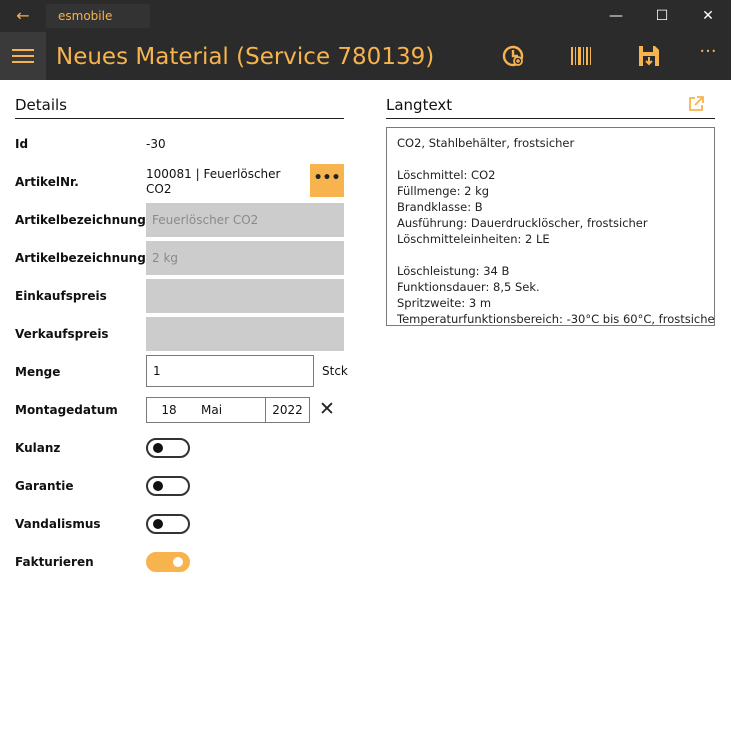 The height and width of the screenshot is (754, 731). What do you see at coordinates (649, 56) in the screenshot?
I see `save-icon` at bounding box center [649, 56].